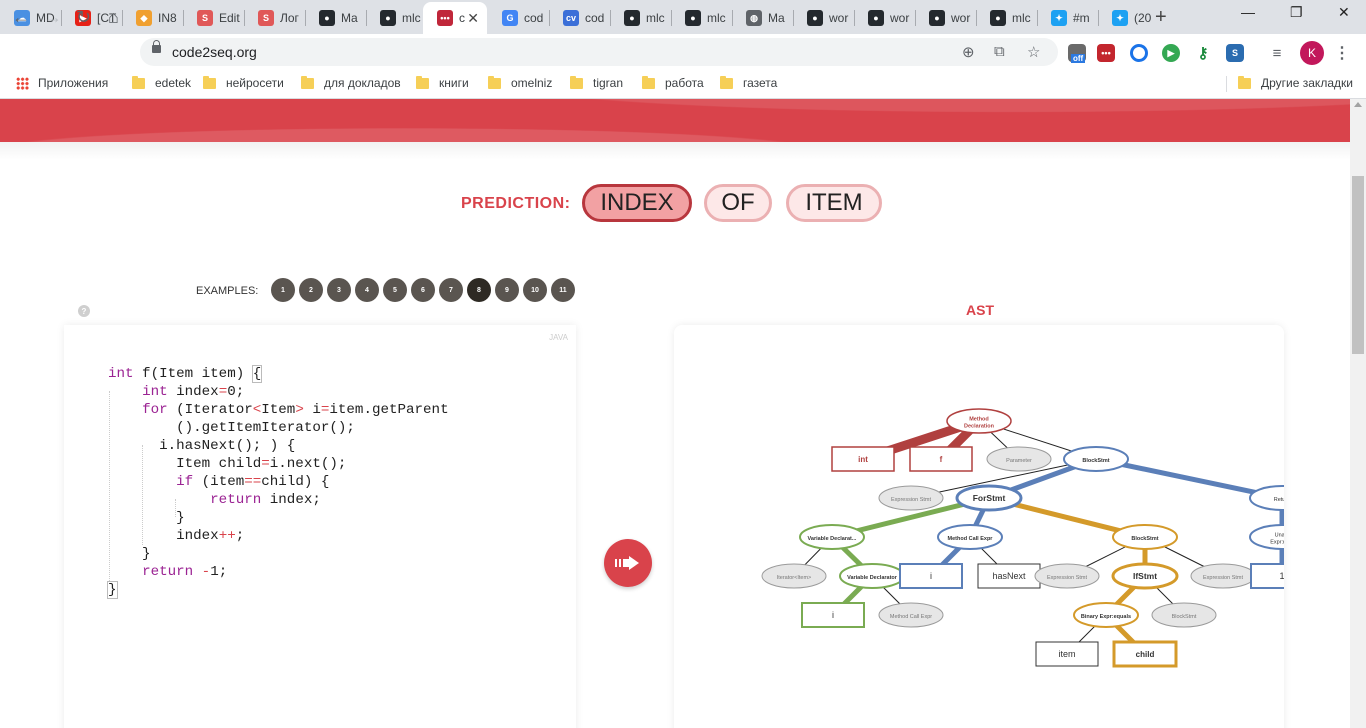  I want to click on ast-node-label: IfStmt, so click(1145, 576).